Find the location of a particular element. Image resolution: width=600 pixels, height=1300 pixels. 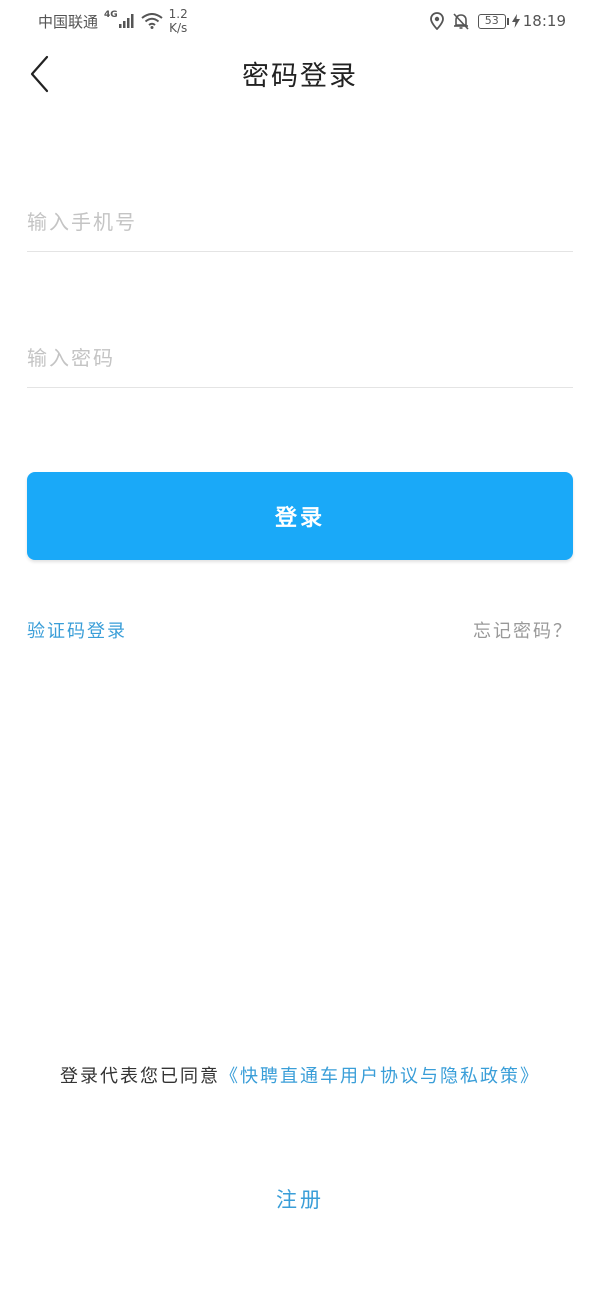

agreement-prefix: 登录代表您已同意 is located at coordinates (140, 1076).